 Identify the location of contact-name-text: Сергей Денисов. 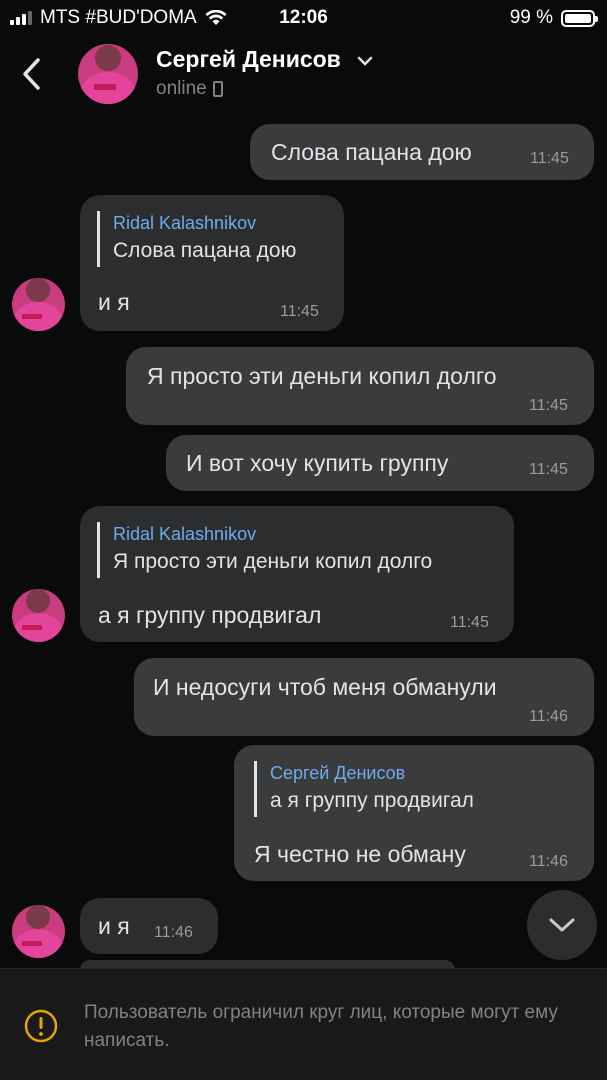
(248, 59).